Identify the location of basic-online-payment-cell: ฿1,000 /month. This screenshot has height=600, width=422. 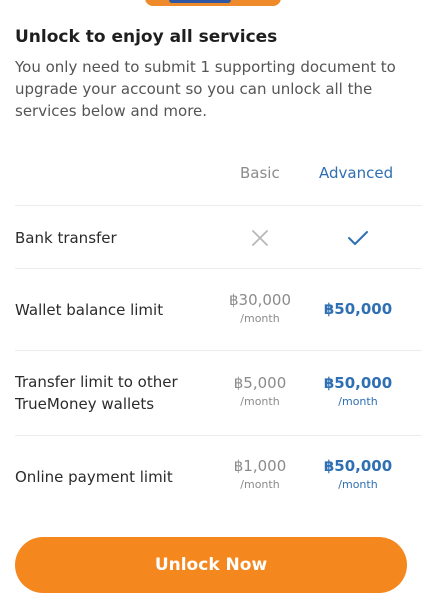
(260, 474).